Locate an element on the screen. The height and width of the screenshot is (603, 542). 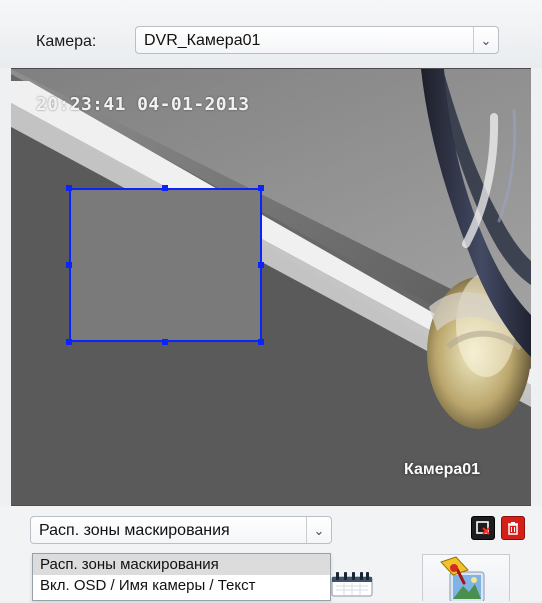
calendar-button is located at coordinates (352, 584).